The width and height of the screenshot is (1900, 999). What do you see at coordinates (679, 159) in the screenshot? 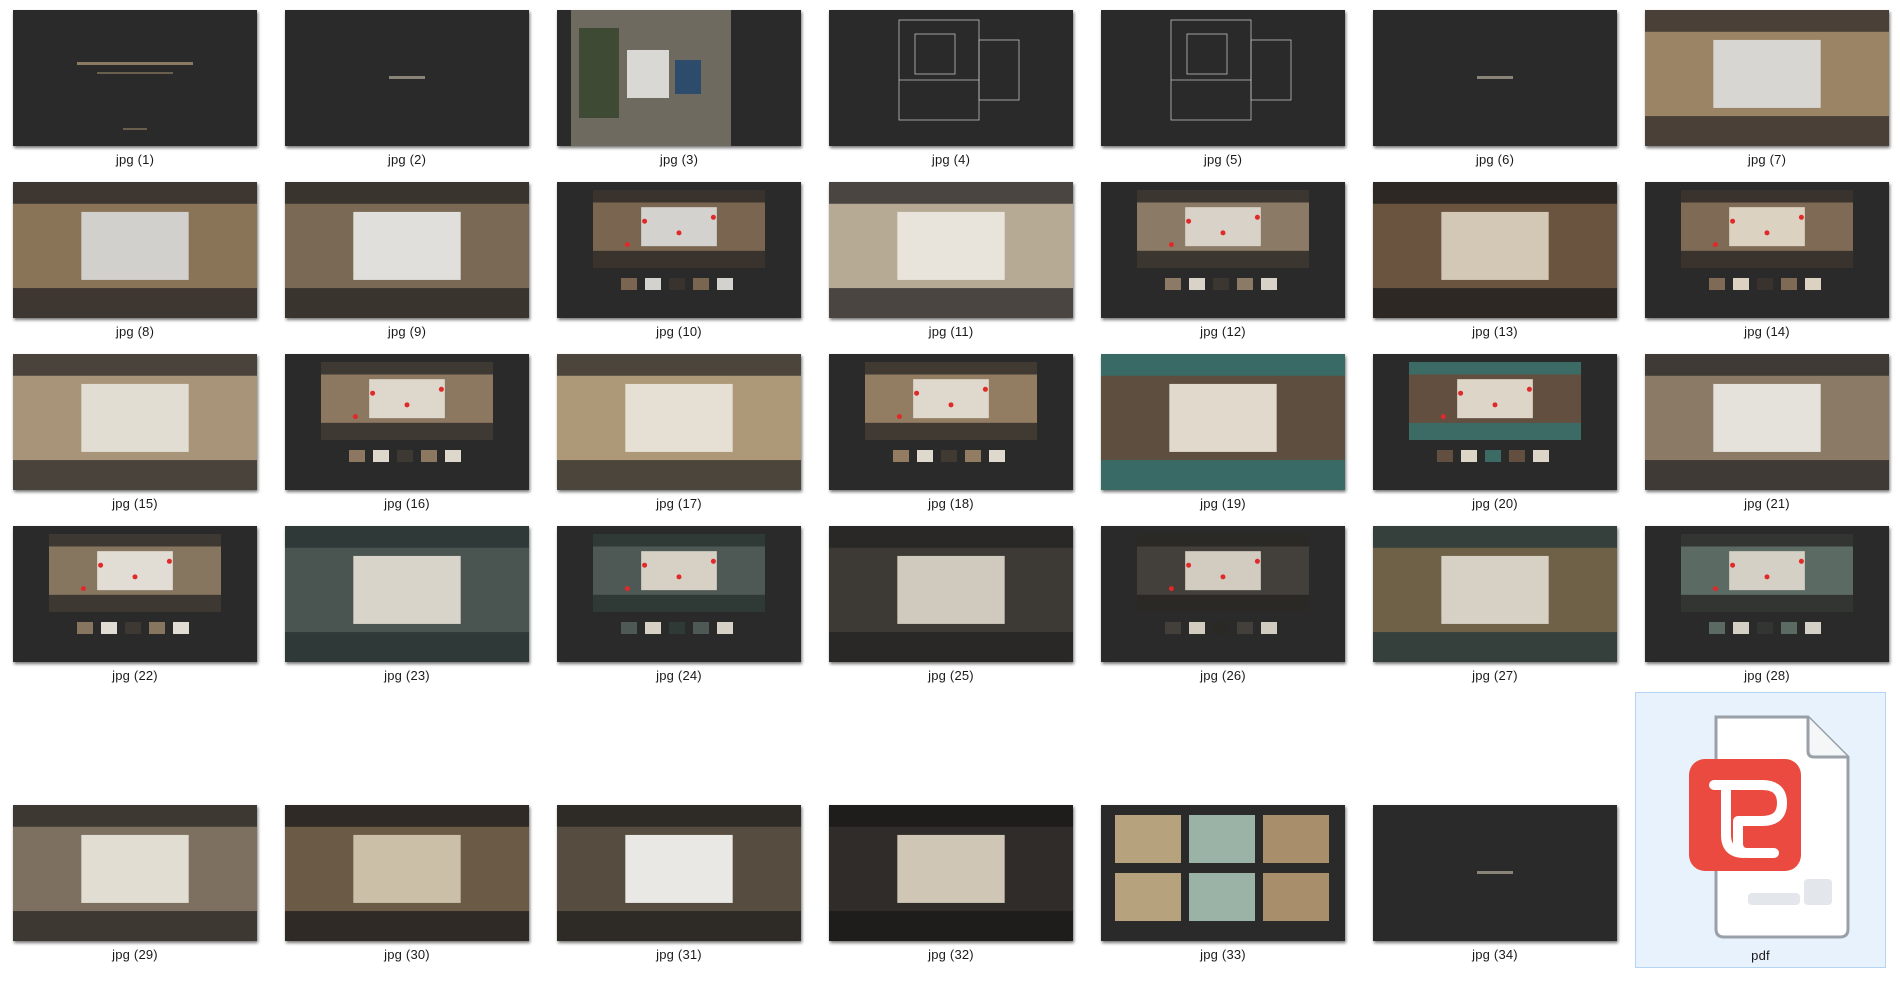
I see `file-label: jpg (3)` at bounding box center [679, 159].